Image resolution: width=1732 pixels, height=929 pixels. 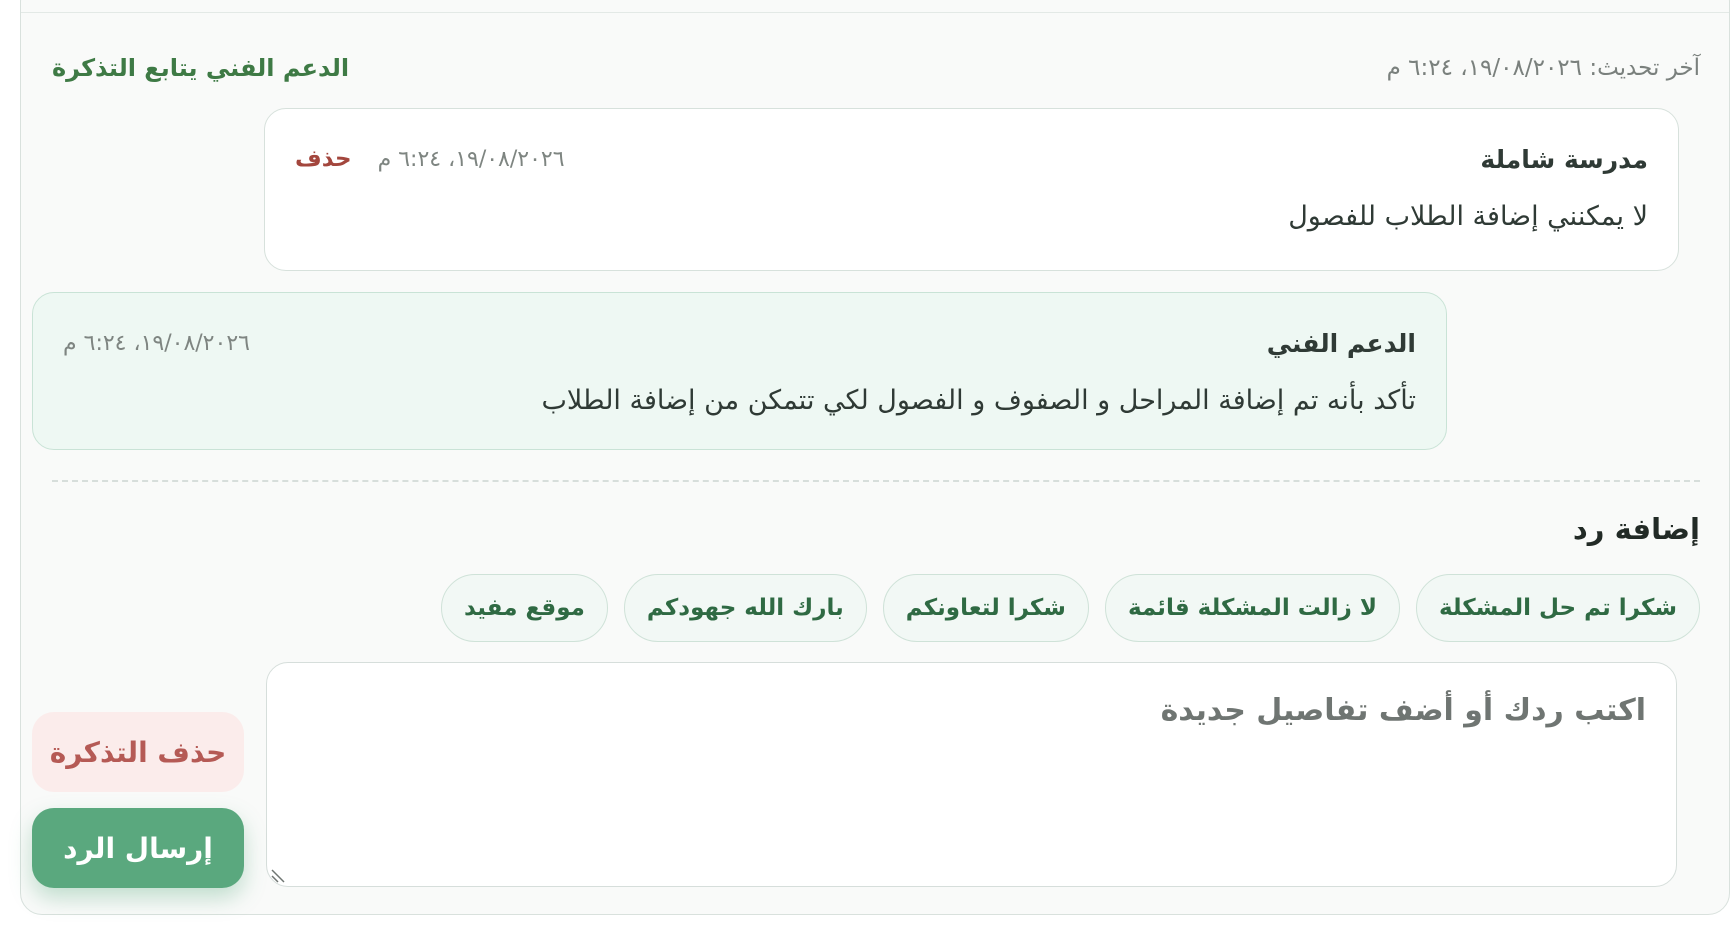 I want to click on quick-reply-chip: لا زالت المشكلة قائمة, so click(x=1252, y=608).